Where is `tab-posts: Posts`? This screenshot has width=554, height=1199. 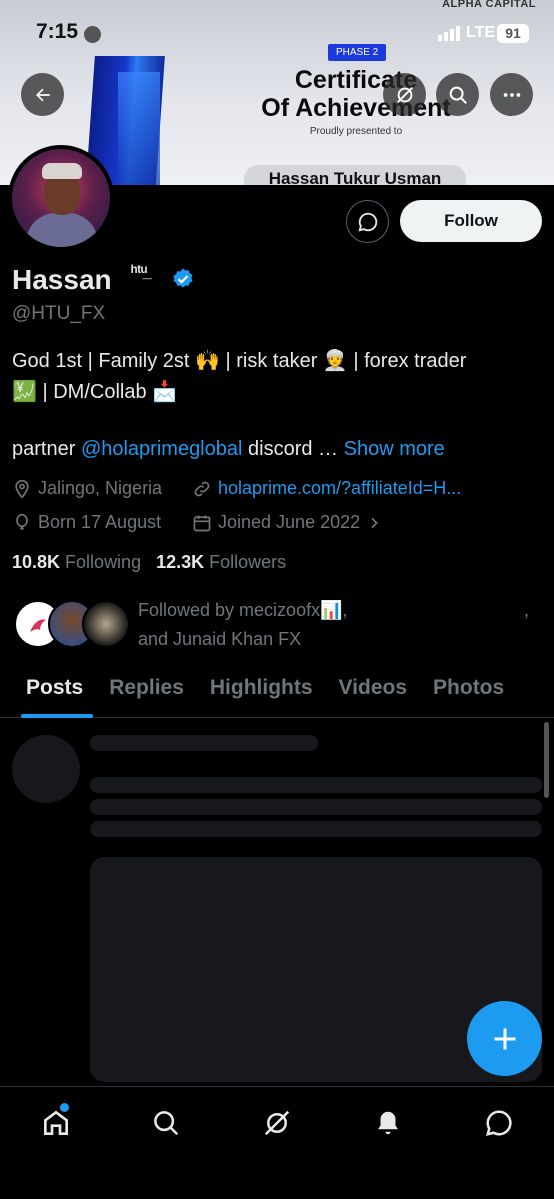
tab-posts: Posts is located at coordinates (48, 693).